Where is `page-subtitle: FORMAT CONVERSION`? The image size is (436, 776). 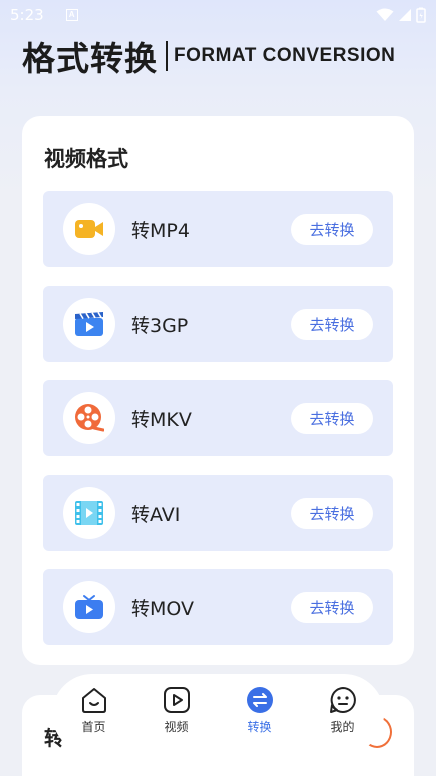 page-subtitle: FORMAT CONVERSION is located at coordinates (285, 55).